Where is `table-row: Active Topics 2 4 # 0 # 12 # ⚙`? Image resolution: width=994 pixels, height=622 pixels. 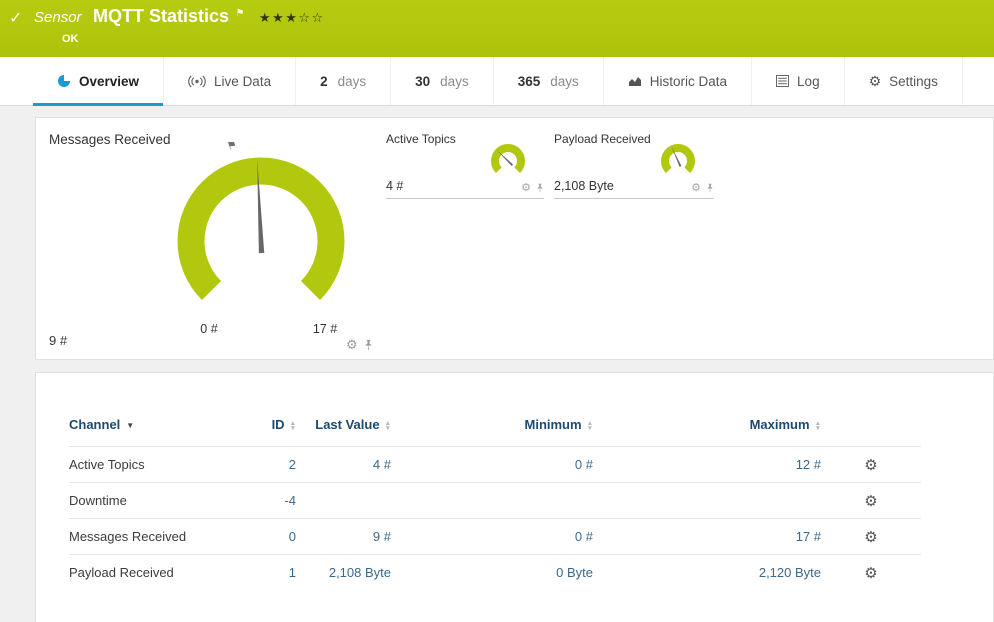 table-row: Active Topics 2 4 # 0 # 12 # ⚙ is located at coordinates (495, 464).